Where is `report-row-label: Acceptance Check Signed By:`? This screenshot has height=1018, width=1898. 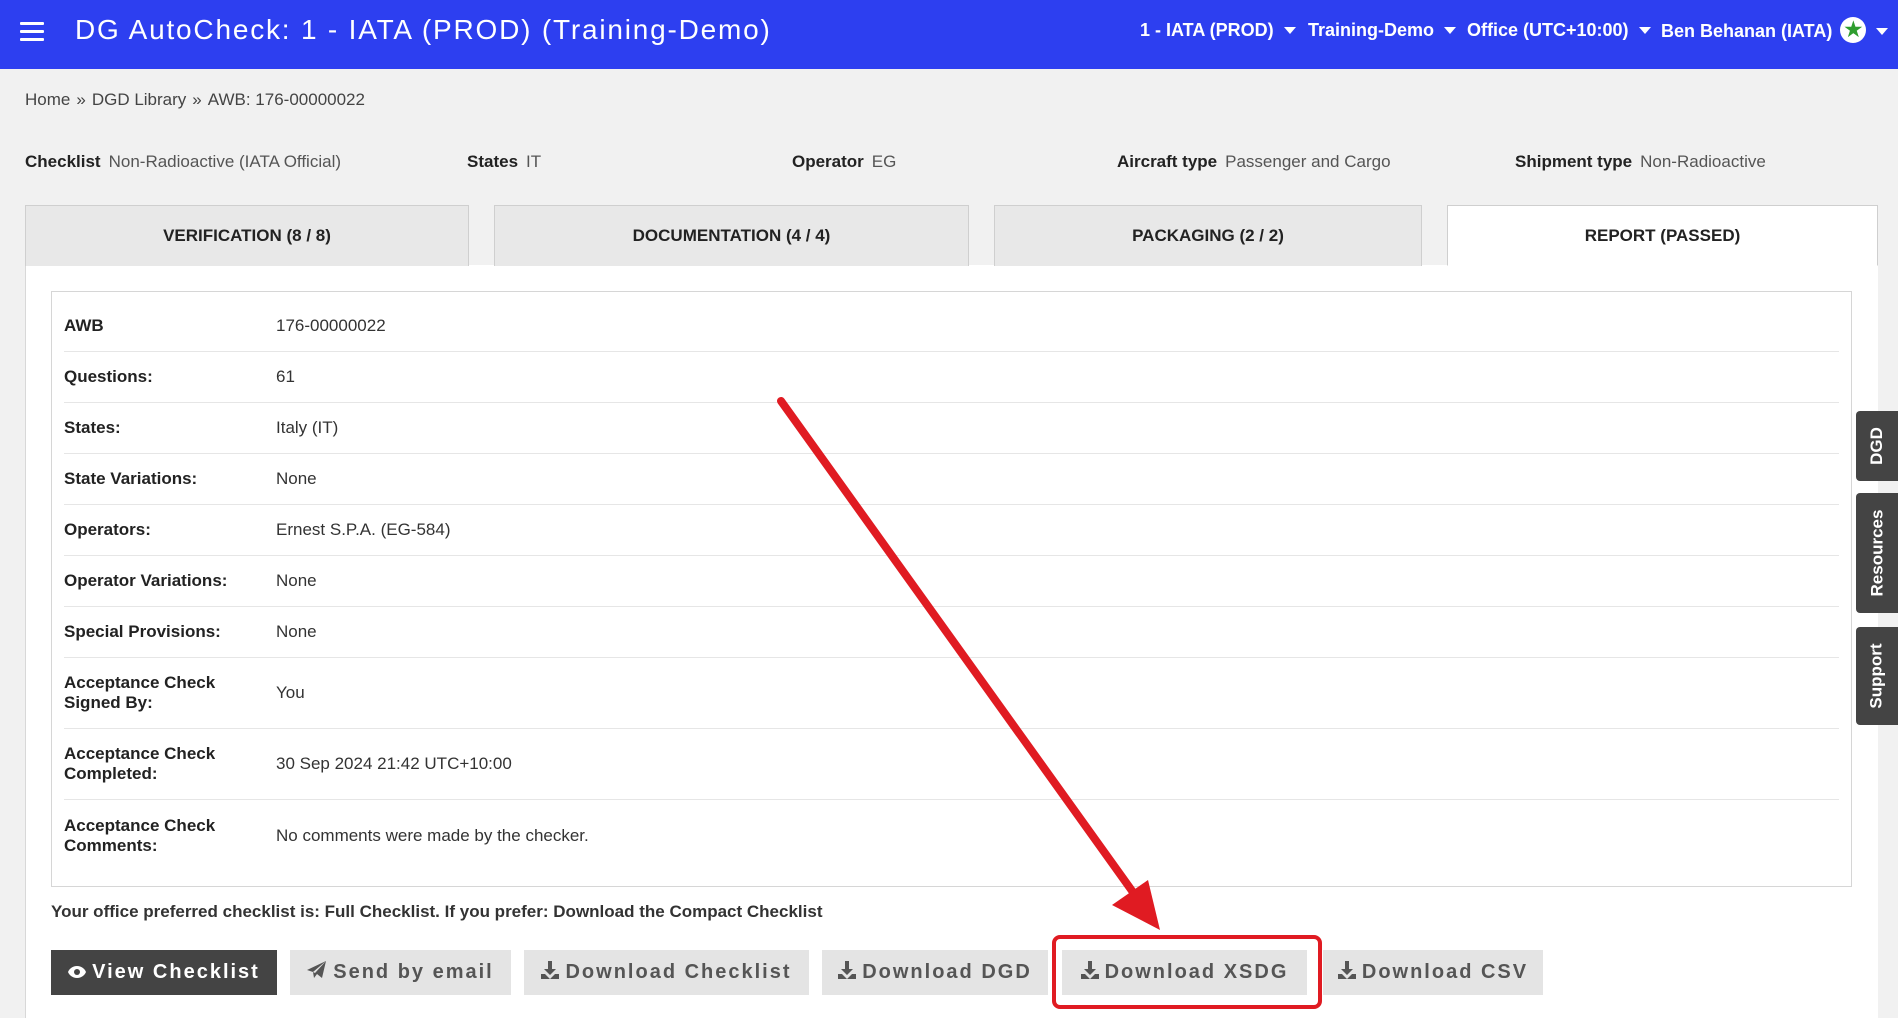
report-row-label: Acceptance Check Signed By: is located at coordinates (140, 692).